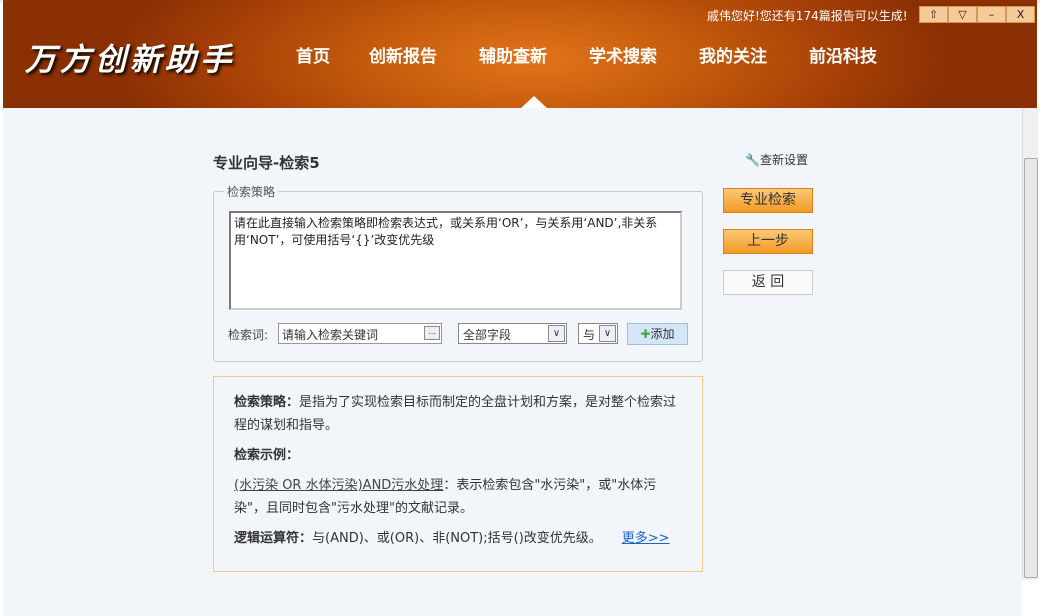  I want to click on skin-button: ⇧, so click(933, 14).